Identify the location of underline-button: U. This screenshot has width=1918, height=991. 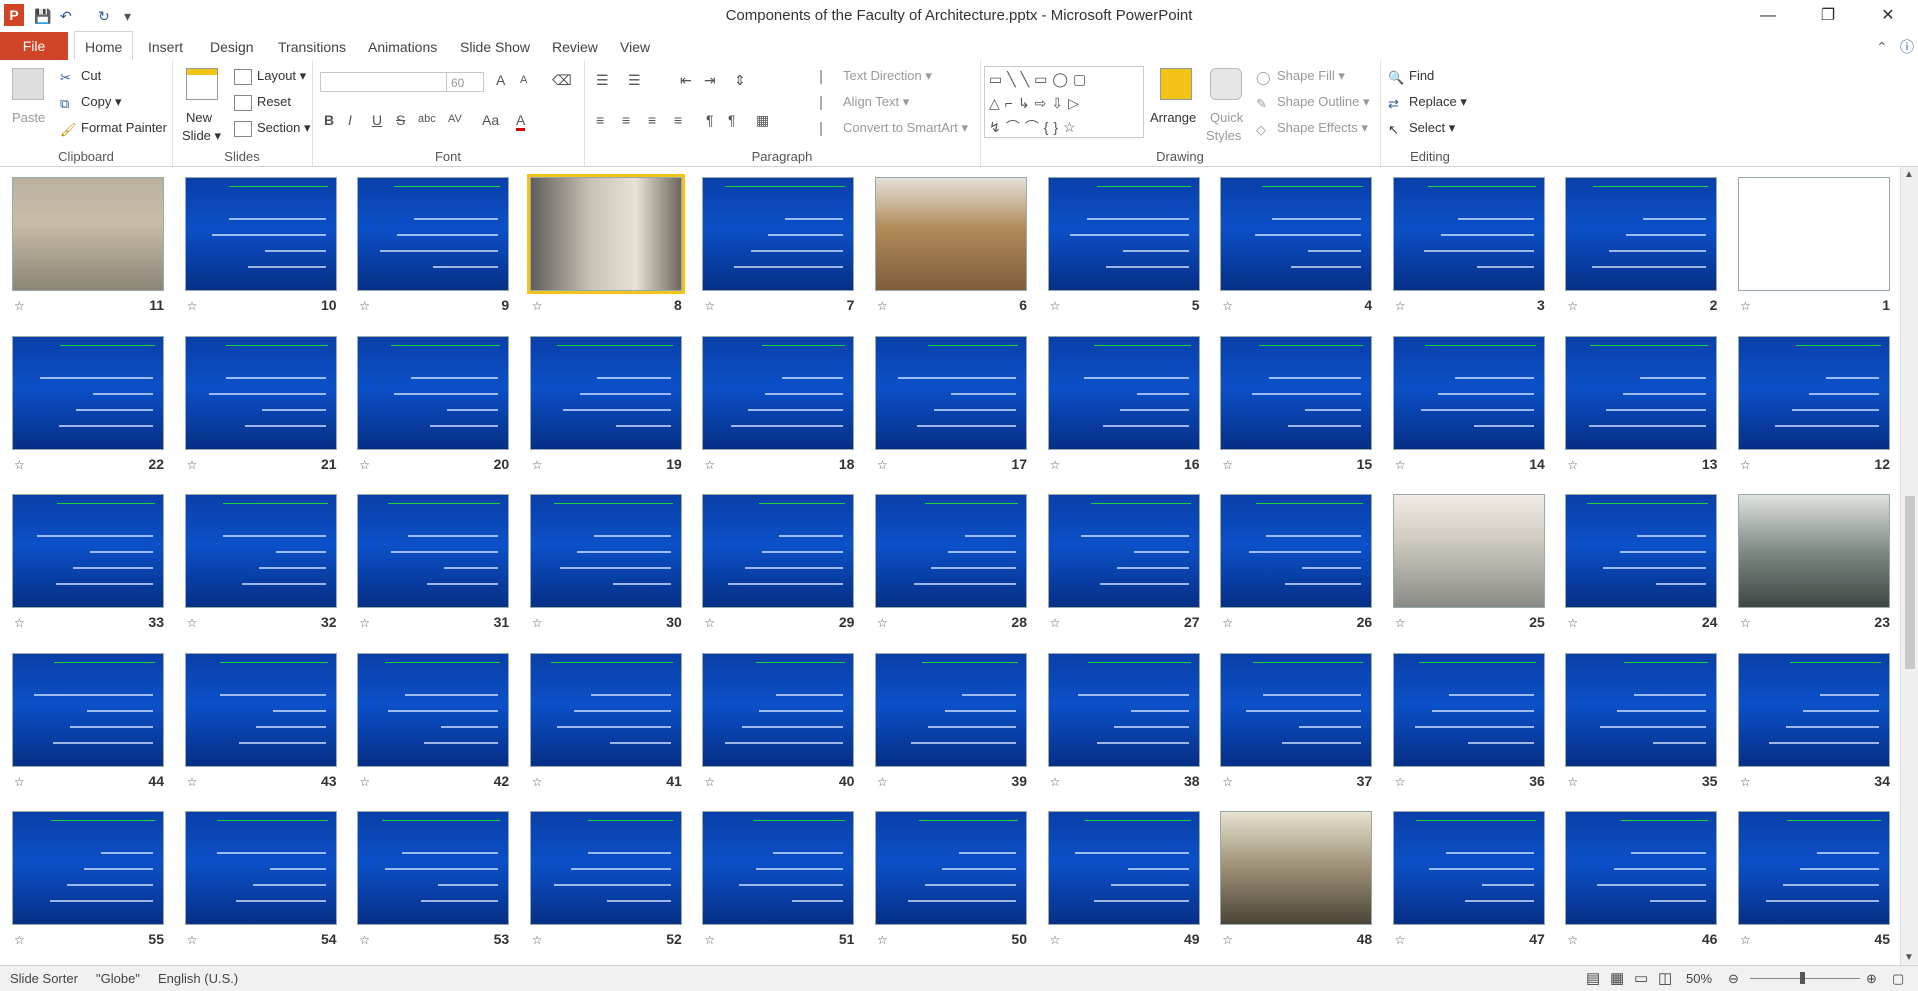
(377, 120).